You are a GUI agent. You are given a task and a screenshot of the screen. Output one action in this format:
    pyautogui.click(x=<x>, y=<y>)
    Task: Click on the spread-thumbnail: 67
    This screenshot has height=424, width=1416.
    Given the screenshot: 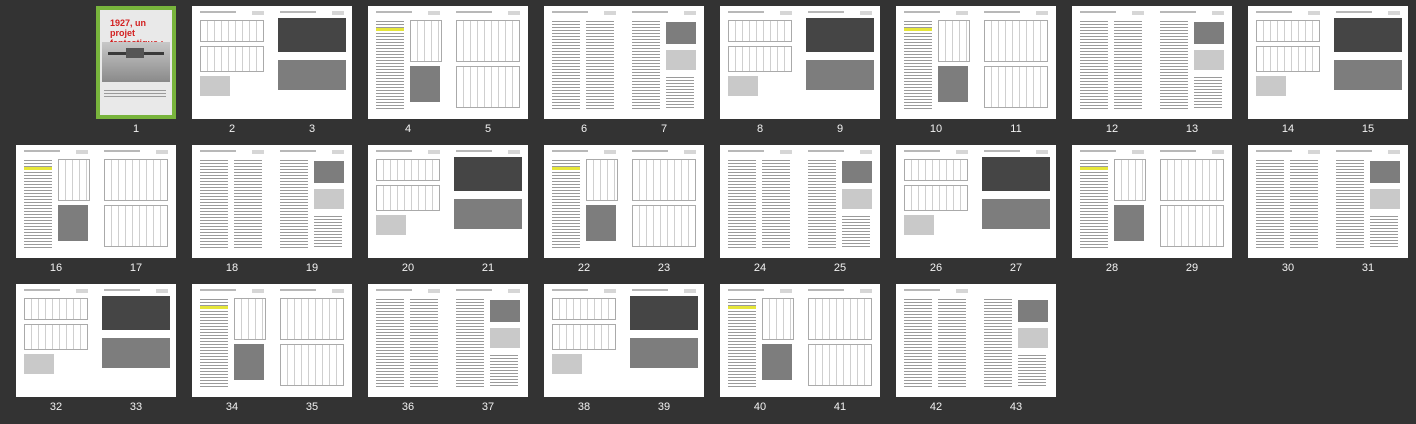 What is the action you would take?
    pyautogui.click(x=624, y=72)
    